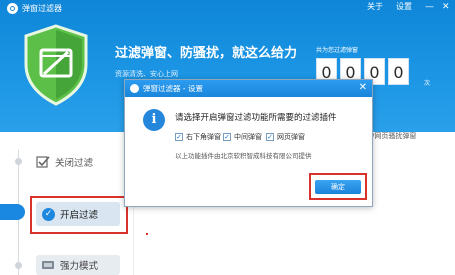 This screenshot has height=275, width=455. I want to click on option-label: 网页弹窗, so click(291, 137).